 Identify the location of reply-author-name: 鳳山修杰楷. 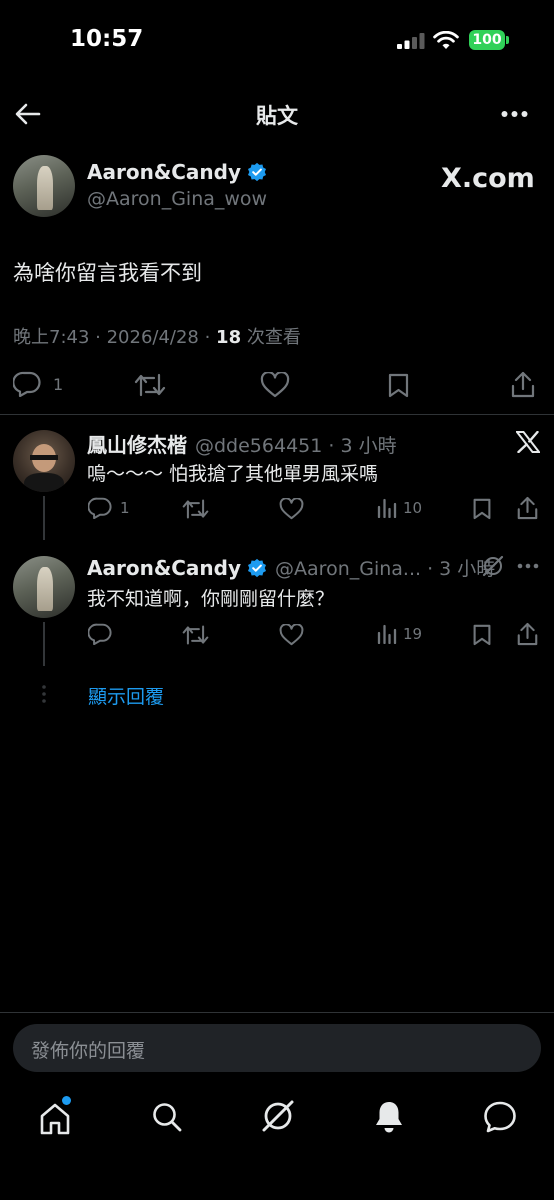
(137, 445).